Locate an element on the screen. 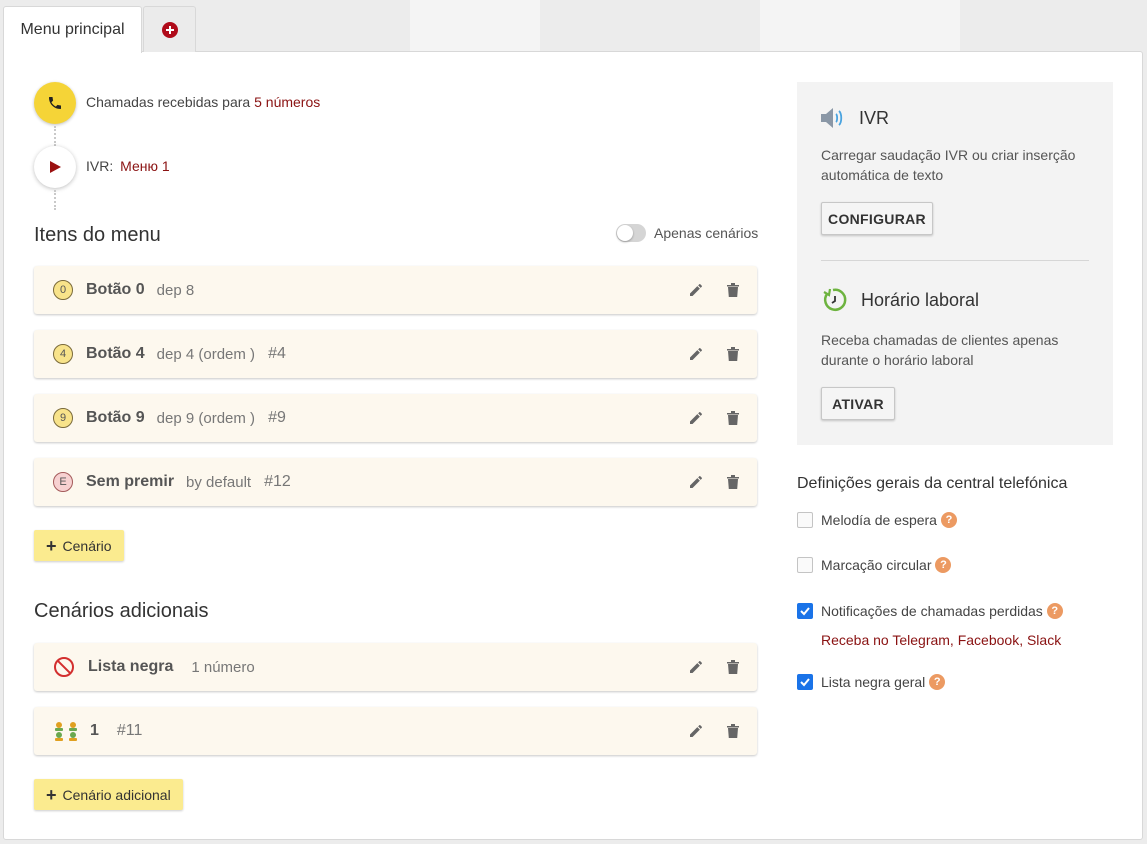 The width and height of the screenshot is (1147, 844). key-badge: E is located at coordinates (63, 482).